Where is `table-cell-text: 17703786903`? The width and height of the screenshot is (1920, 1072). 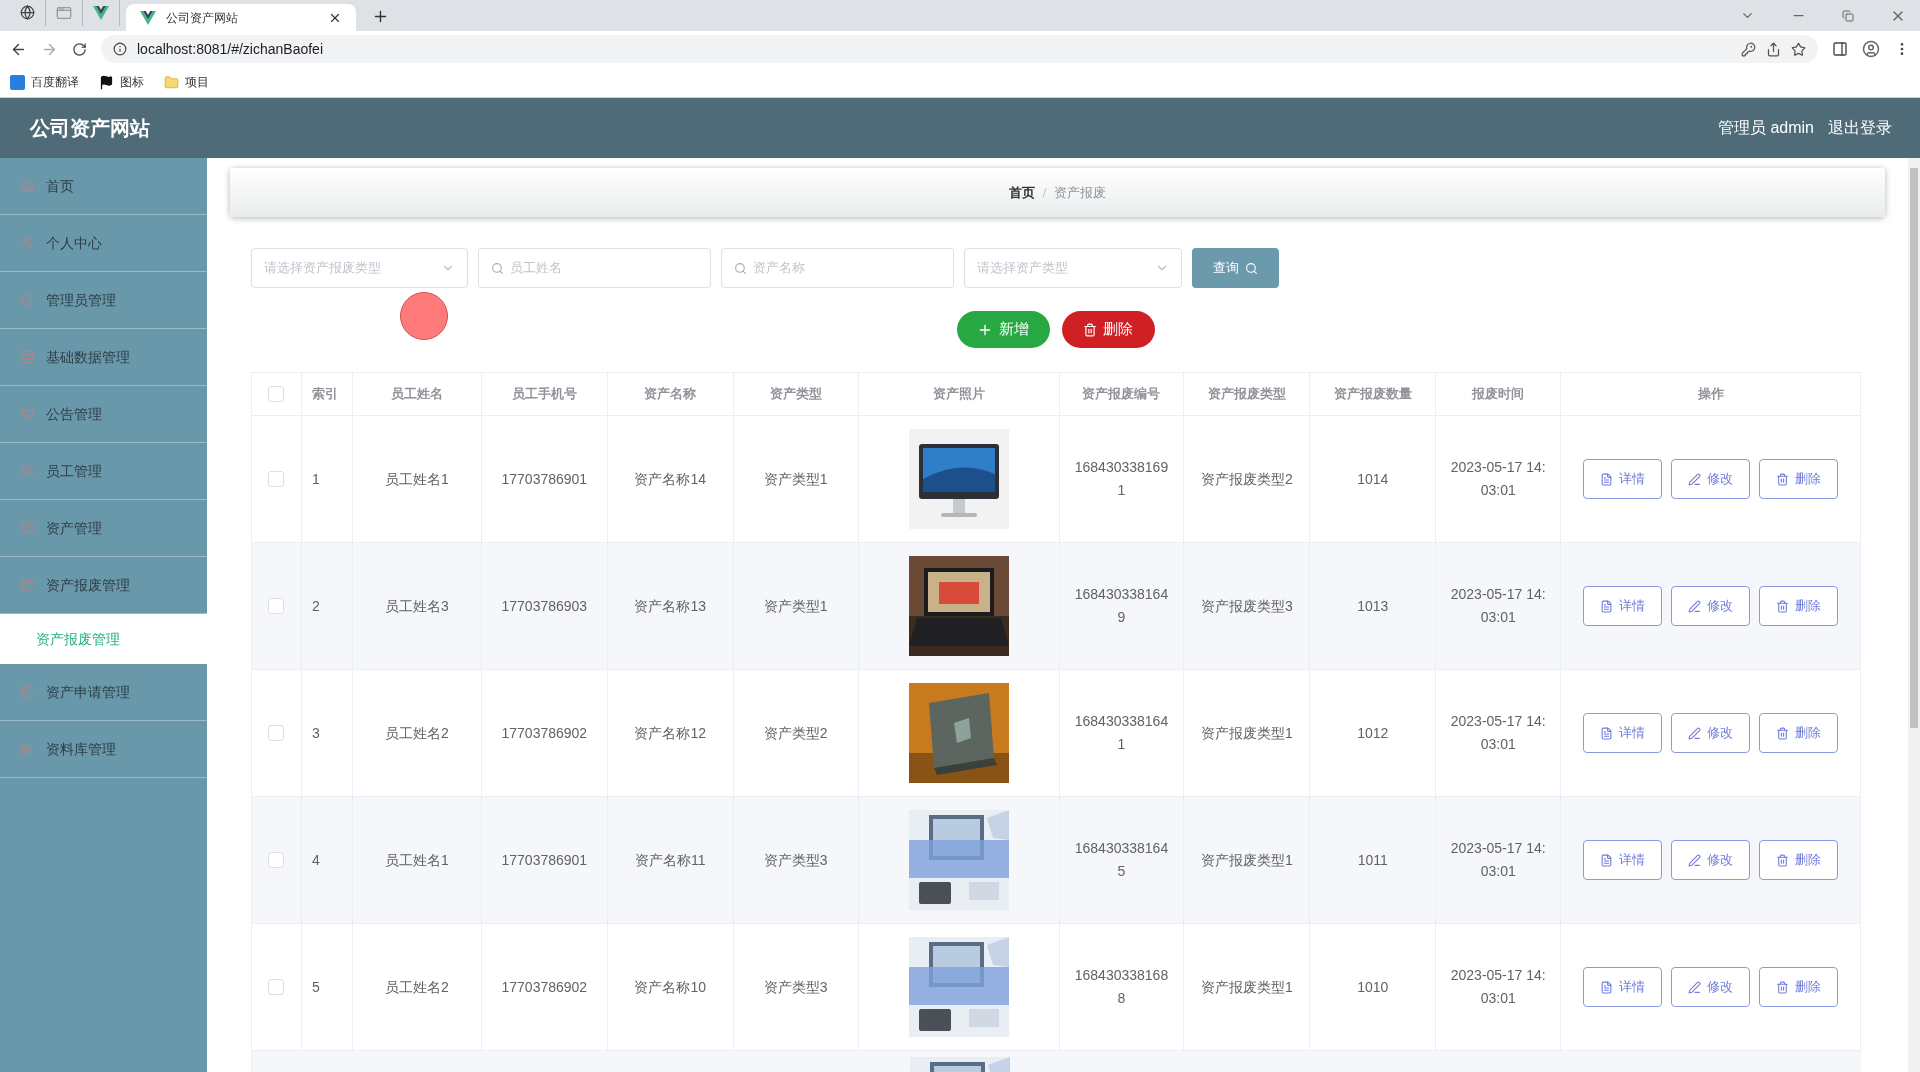
table-cell-text: 17703786903 is located at coordinates (544, 606).